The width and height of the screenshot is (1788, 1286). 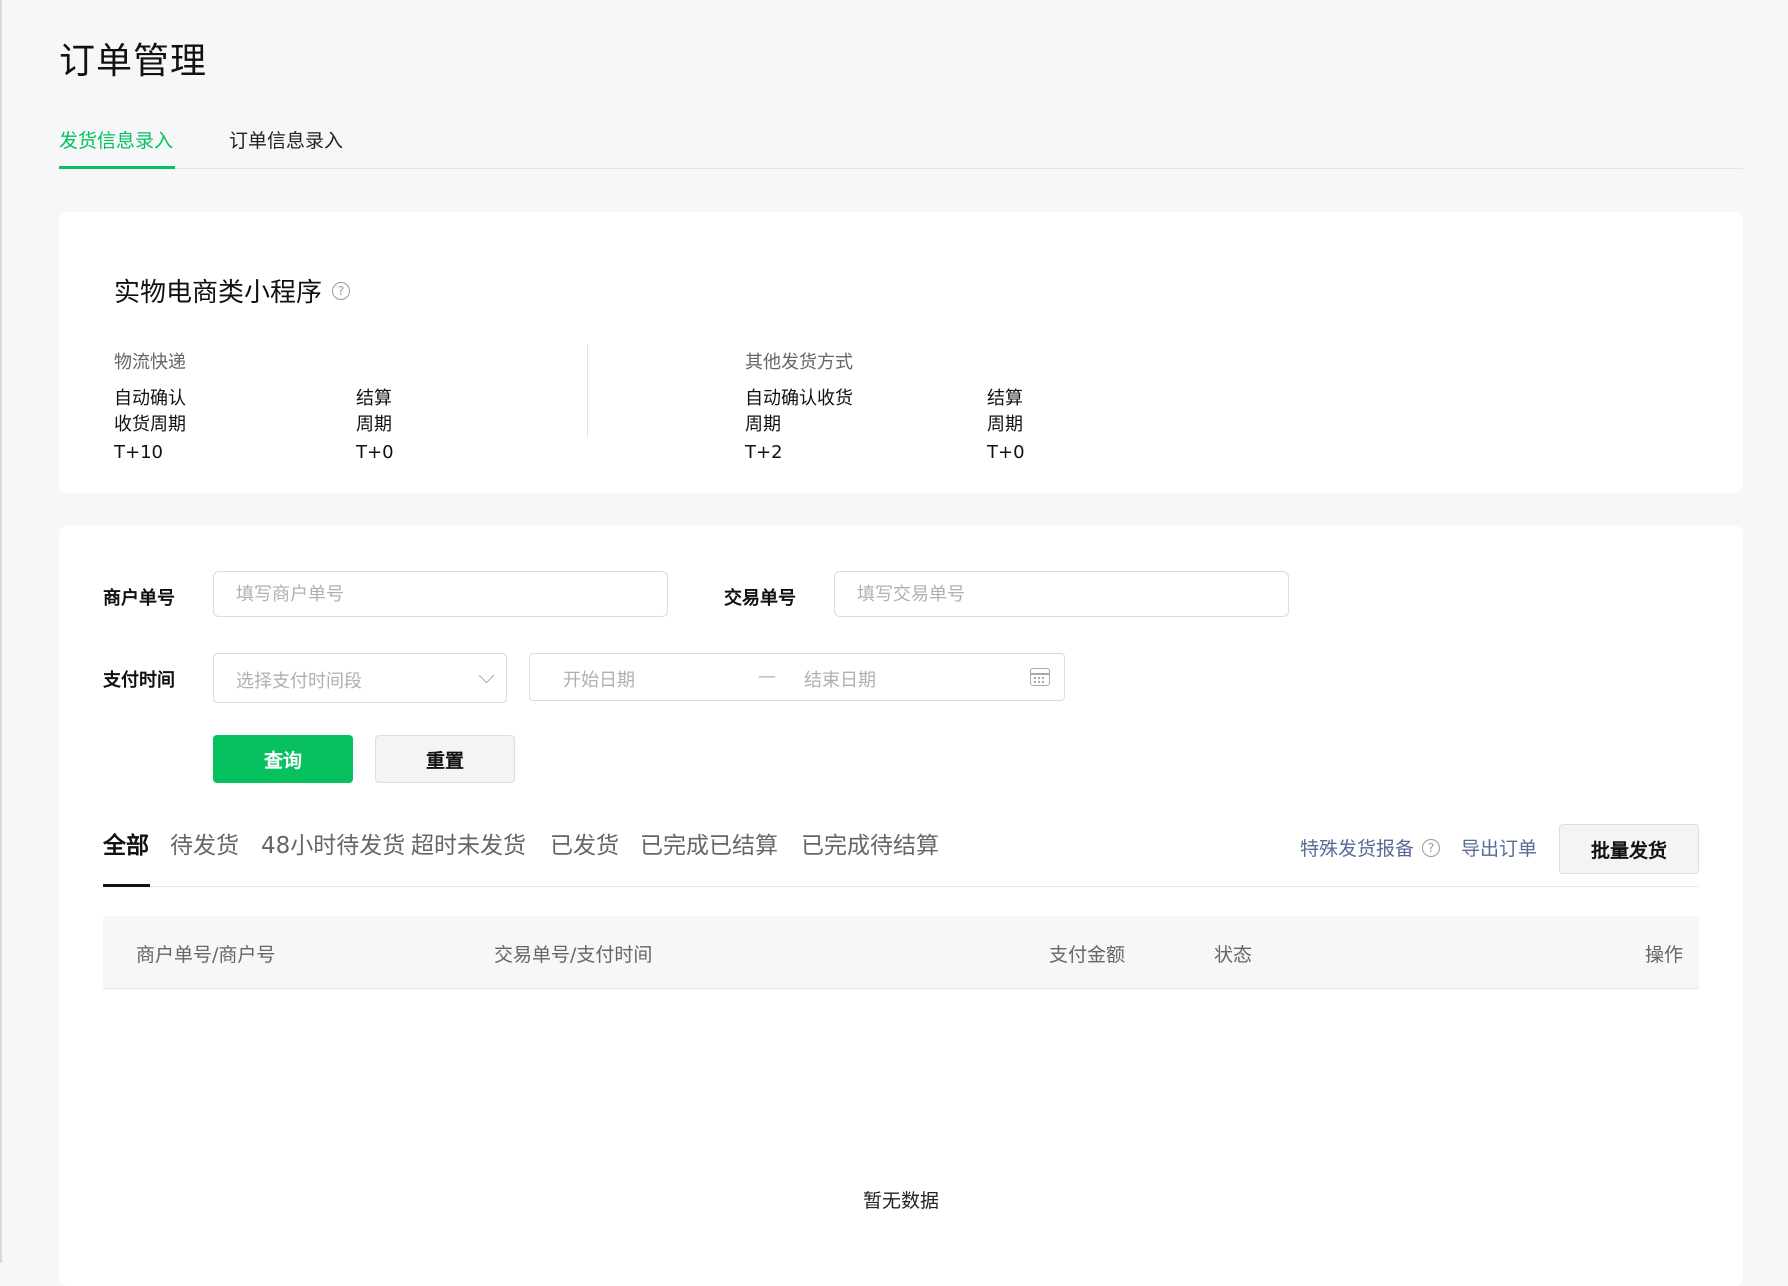 I want to click on calendar-icon, so click(x=1040, y=677).